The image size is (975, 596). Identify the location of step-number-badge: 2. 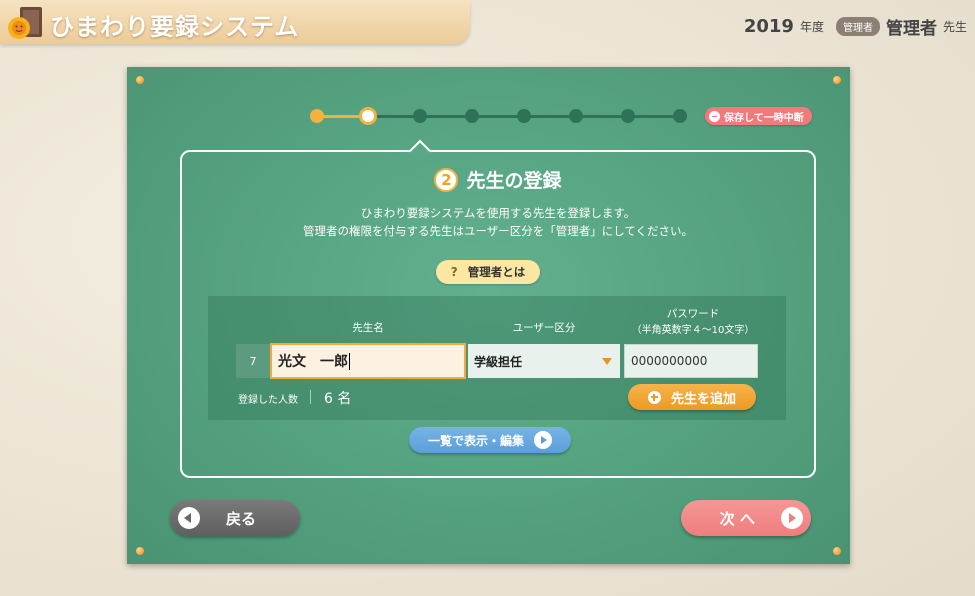
(446, 179).